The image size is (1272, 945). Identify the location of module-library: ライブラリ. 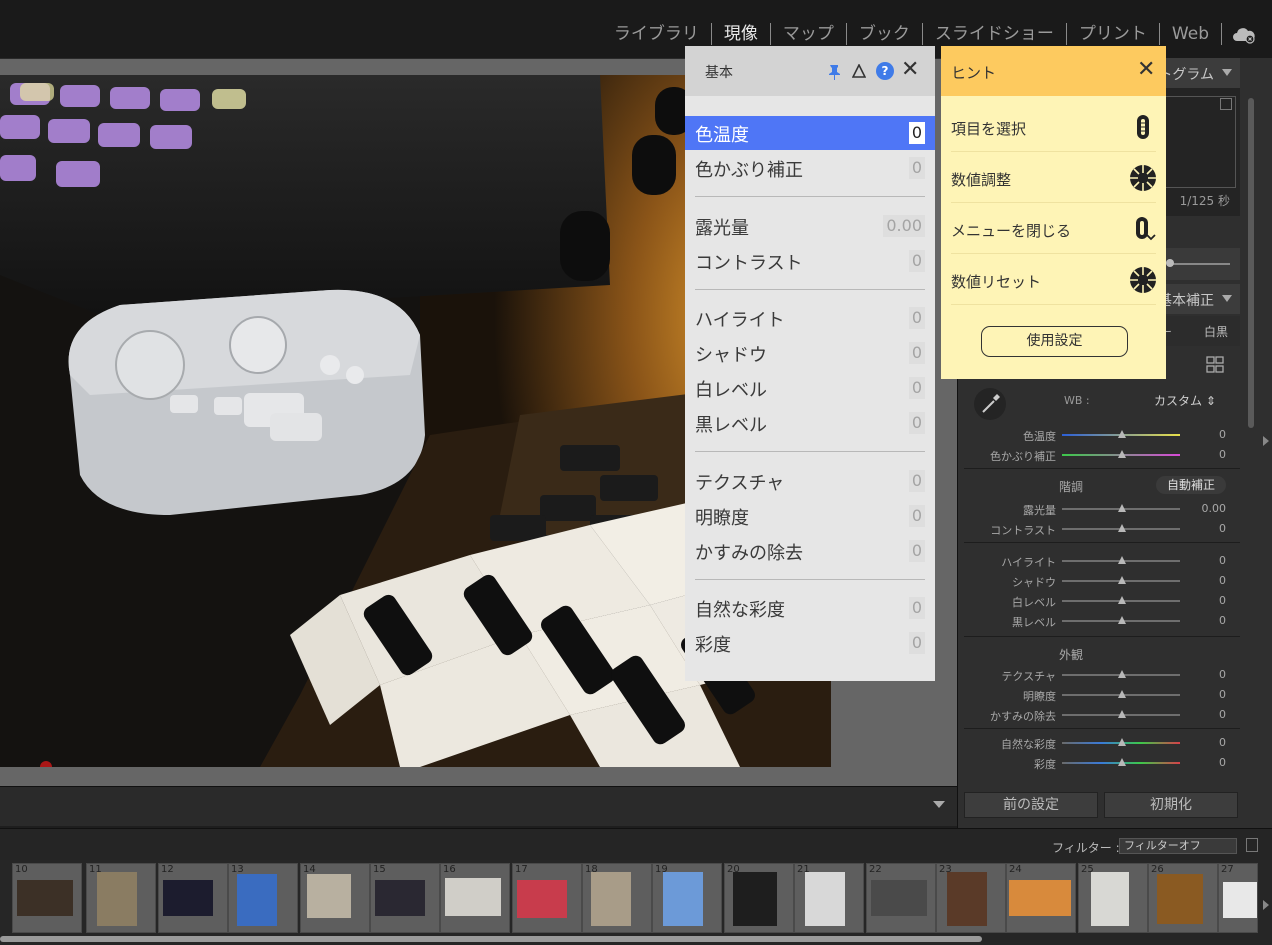
(656, 34).